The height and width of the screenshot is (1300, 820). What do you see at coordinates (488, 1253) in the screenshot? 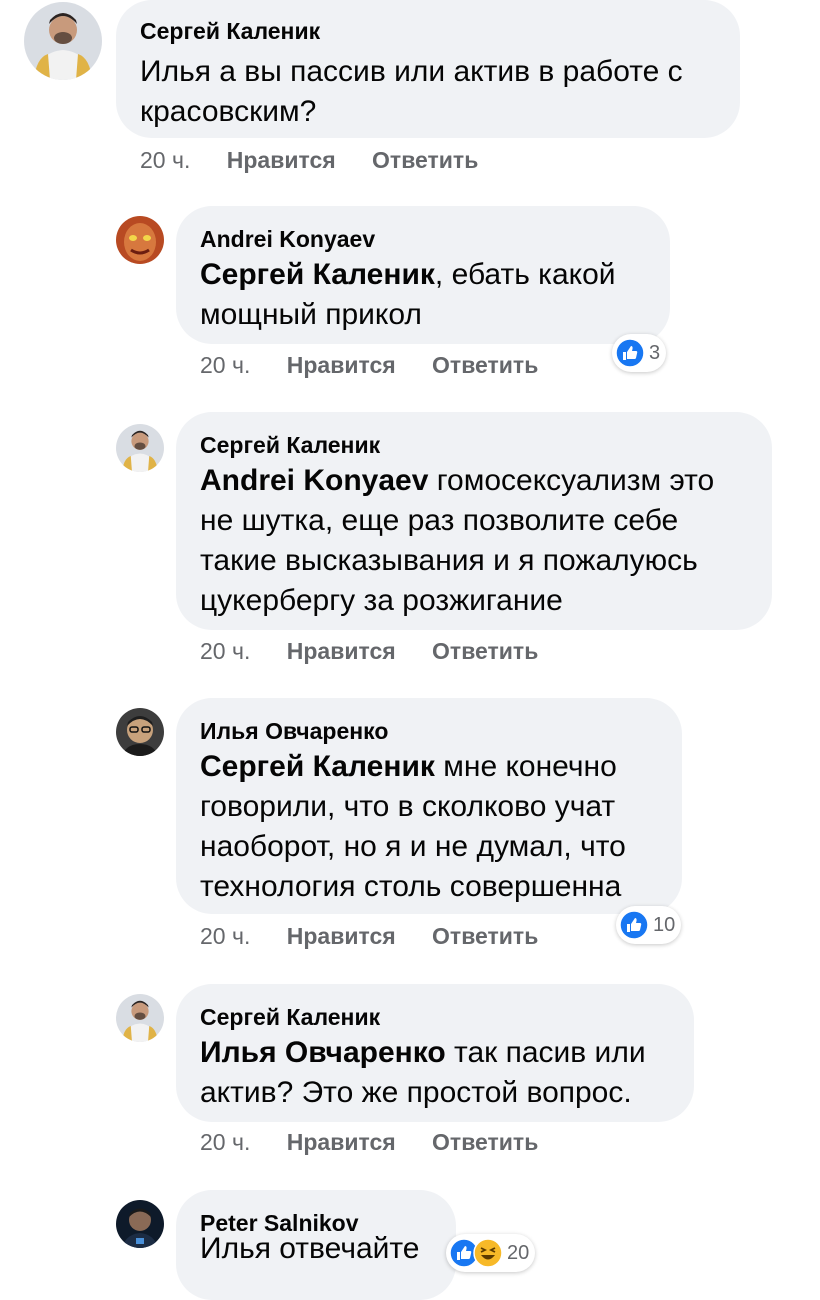
I see `haha-icon` at bounding box center [488, 1253].